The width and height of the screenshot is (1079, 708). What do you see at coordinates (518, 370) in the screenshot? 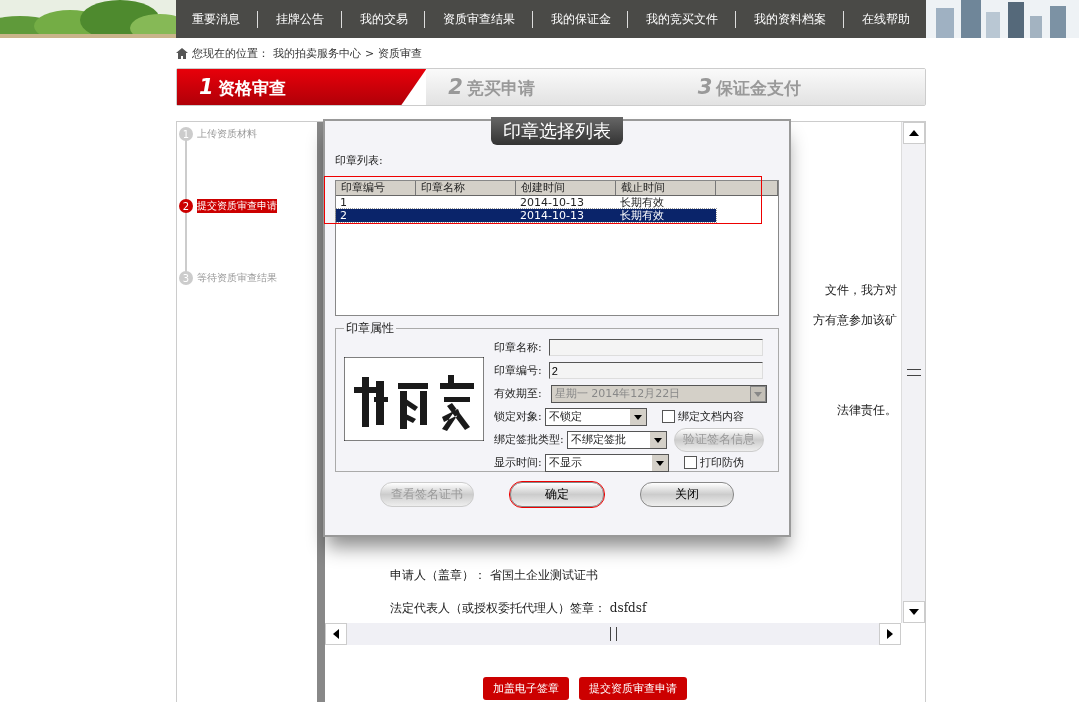
I see `field-label: 印章编号:` at bounding box center [518, 370].